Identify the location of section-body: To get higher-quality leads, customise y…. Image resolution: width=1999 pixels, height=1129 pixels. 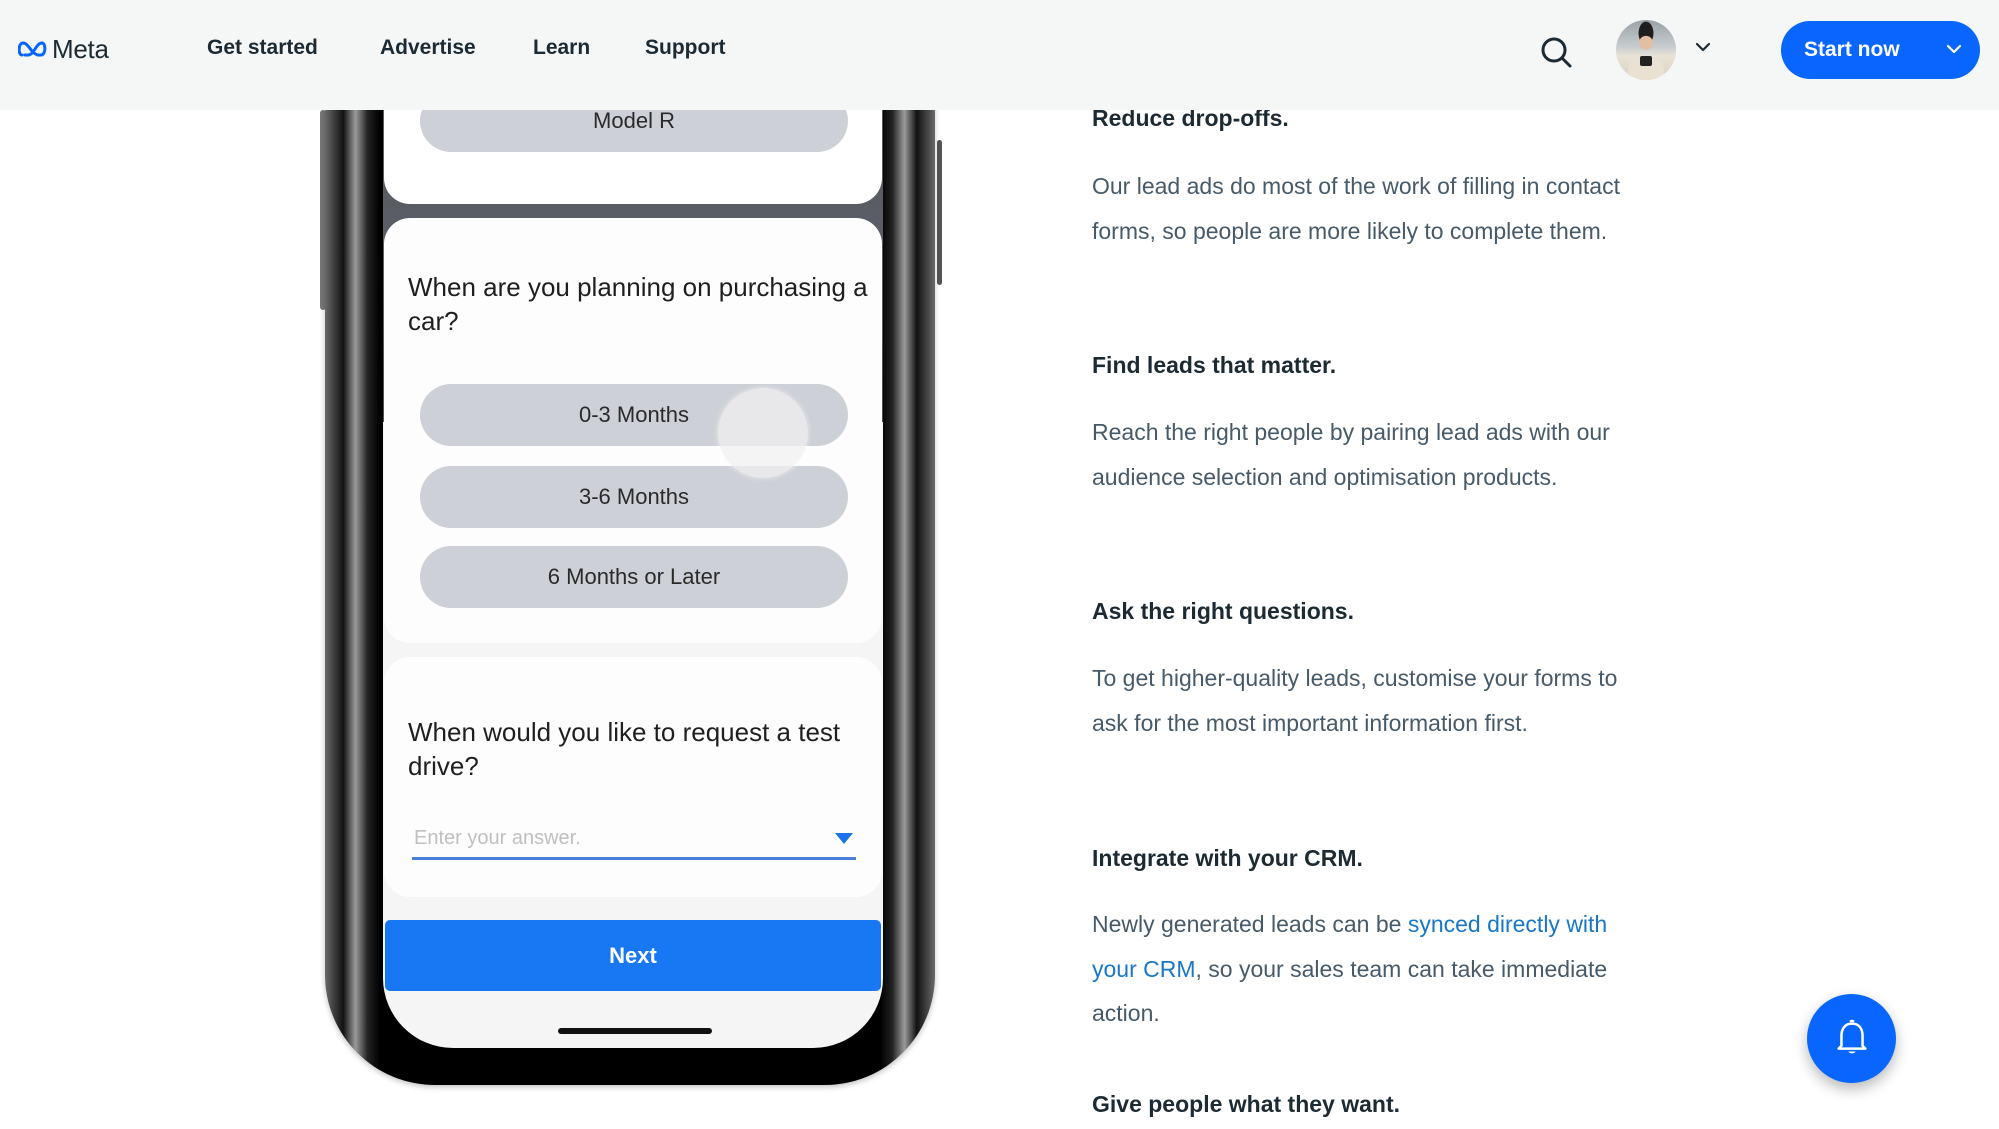
(1355, 700).